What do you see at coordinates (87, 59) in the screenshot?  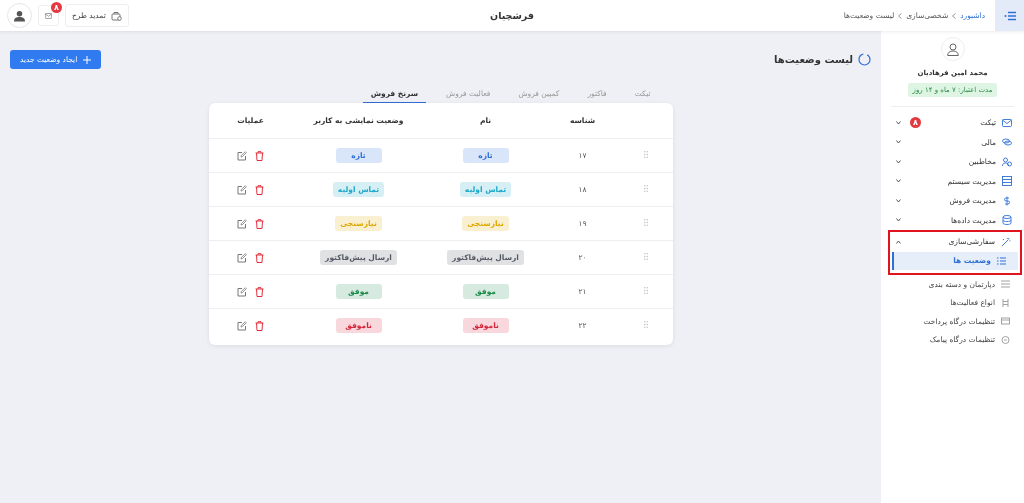 I see `plus-icon` at bounding box center [87, 59].